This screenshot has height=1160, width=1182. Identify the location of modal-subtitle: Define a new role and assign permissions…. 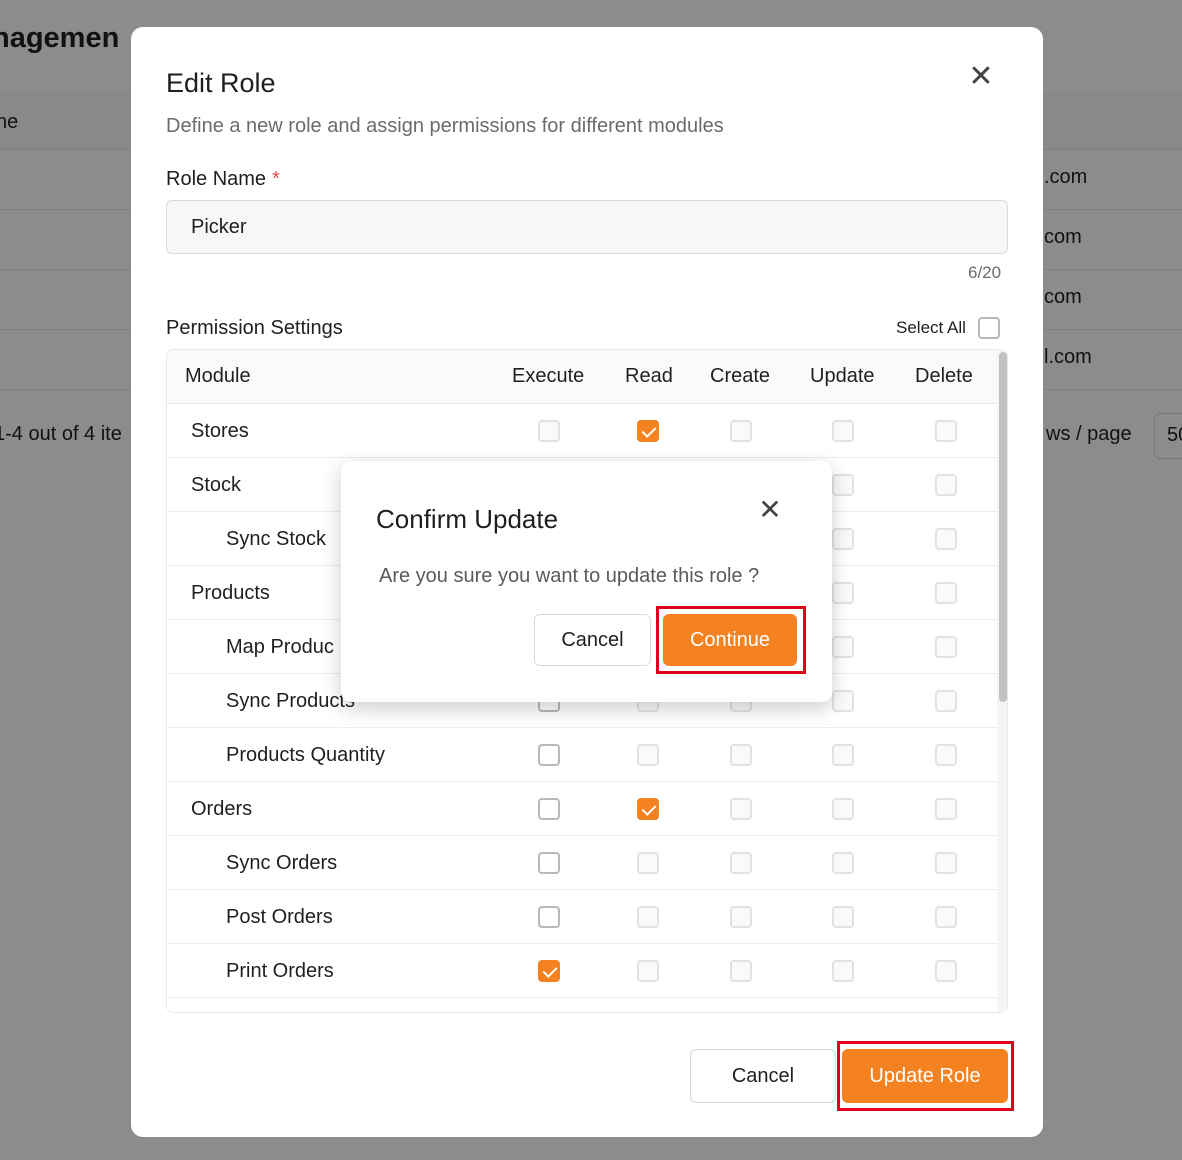
(445, 126).